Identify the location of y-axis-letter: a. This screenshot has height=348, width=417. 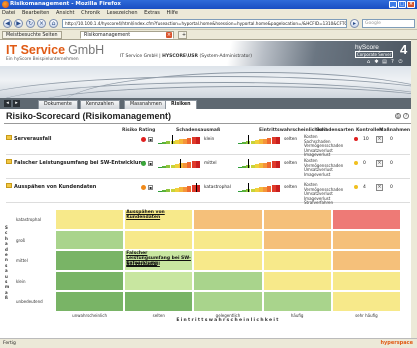
(6, 244).